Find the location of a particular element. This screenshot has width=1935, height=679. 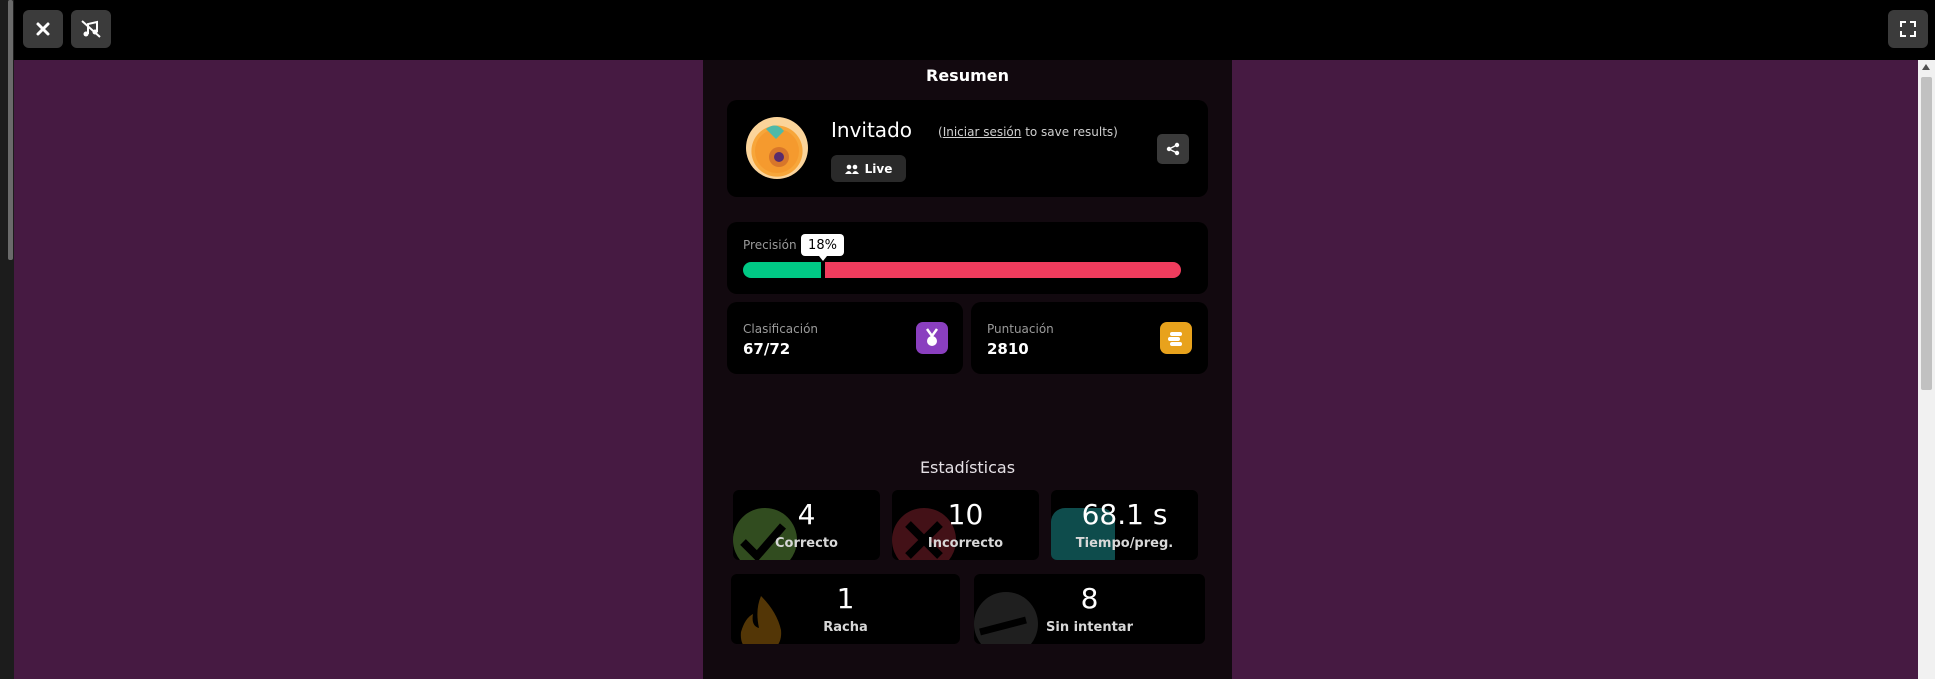

accuracy-incorrect-bar is located at coordinates (1003, 270).